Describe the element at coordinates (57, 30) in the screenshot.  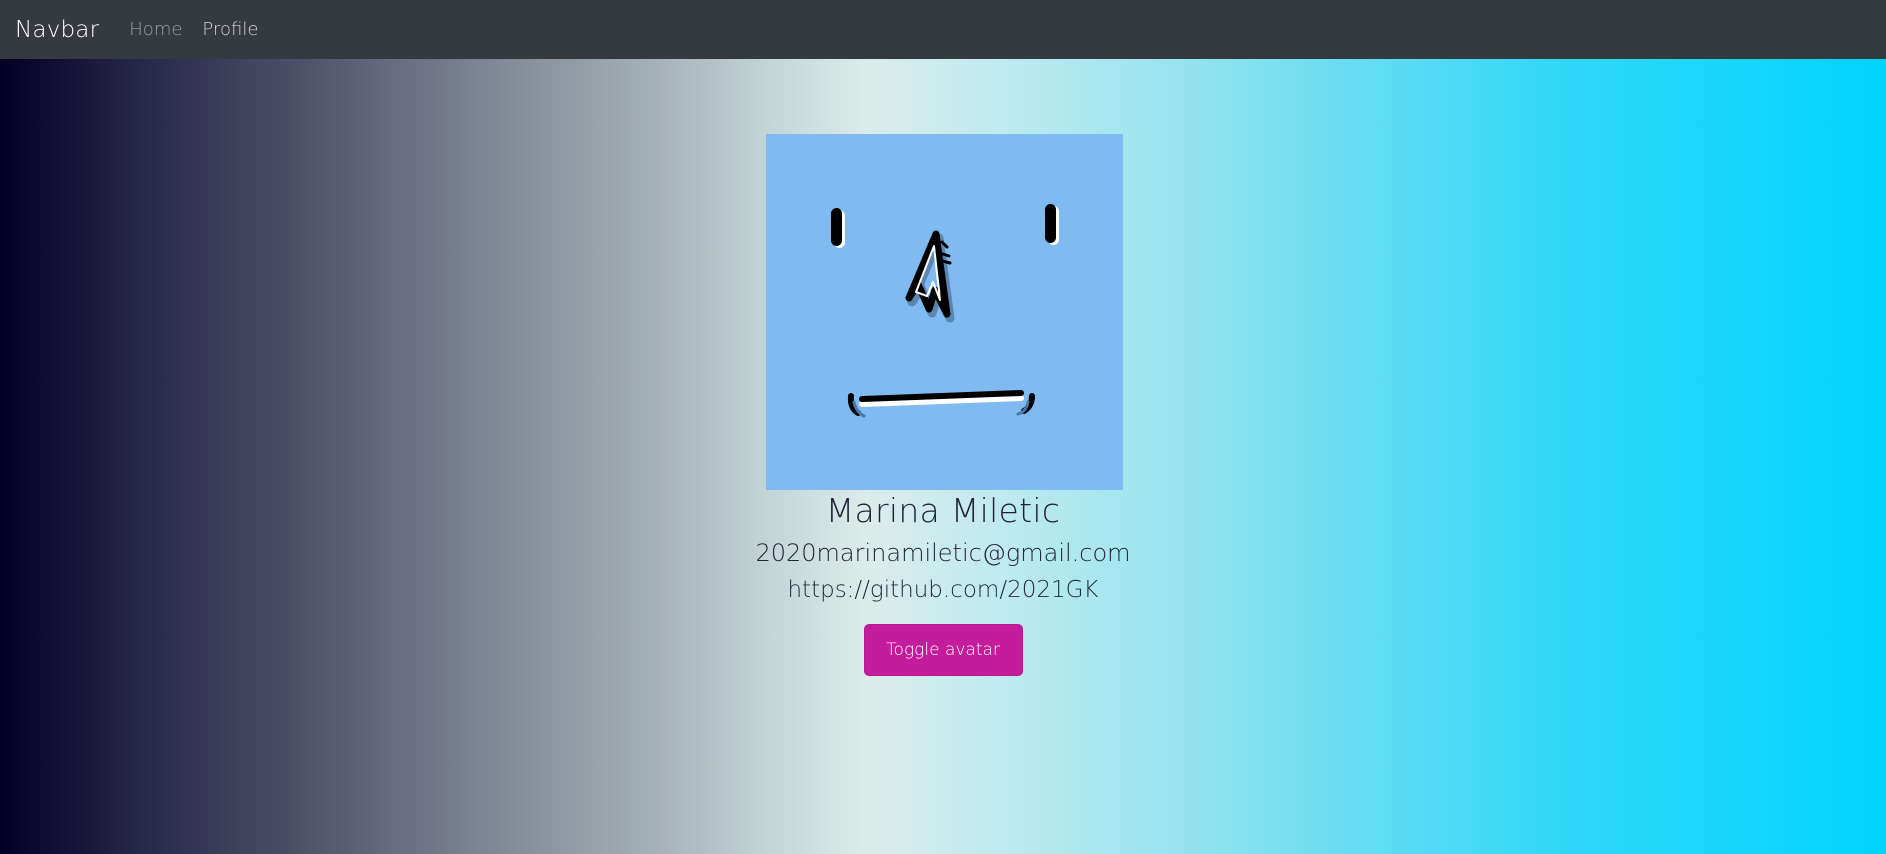
I see `navbar-brand: Navbar` at that location.